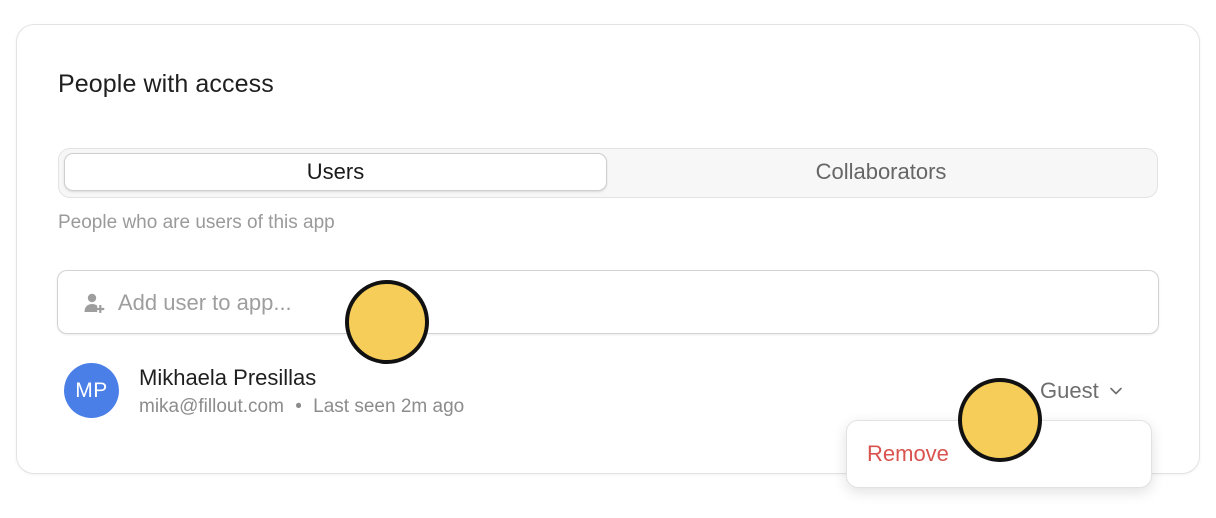 The width and height of the screenshot is (1216, 518). I want to click on chevron-down-icon, so click(1115, 391).